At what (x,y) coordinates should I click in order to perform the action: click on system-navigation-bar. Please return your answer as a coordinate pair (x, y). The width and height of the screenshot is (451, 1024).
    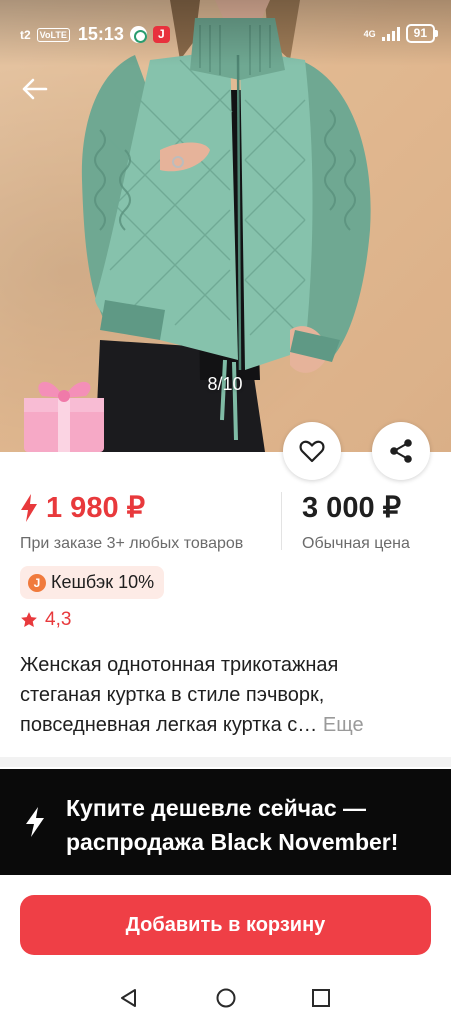
    Looking at the image, I should click on (225, 996).